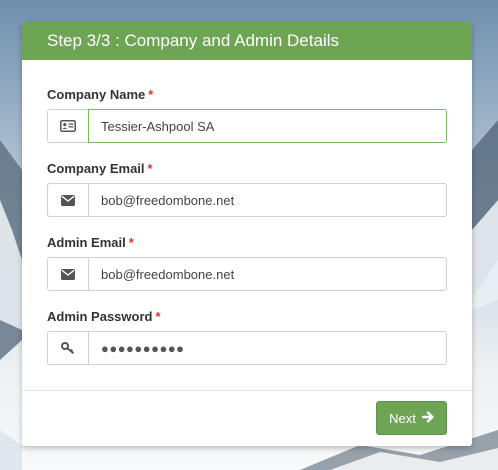 This screenshot has width=498, height=470. I want to click on company-name-input, so click(267, 126).